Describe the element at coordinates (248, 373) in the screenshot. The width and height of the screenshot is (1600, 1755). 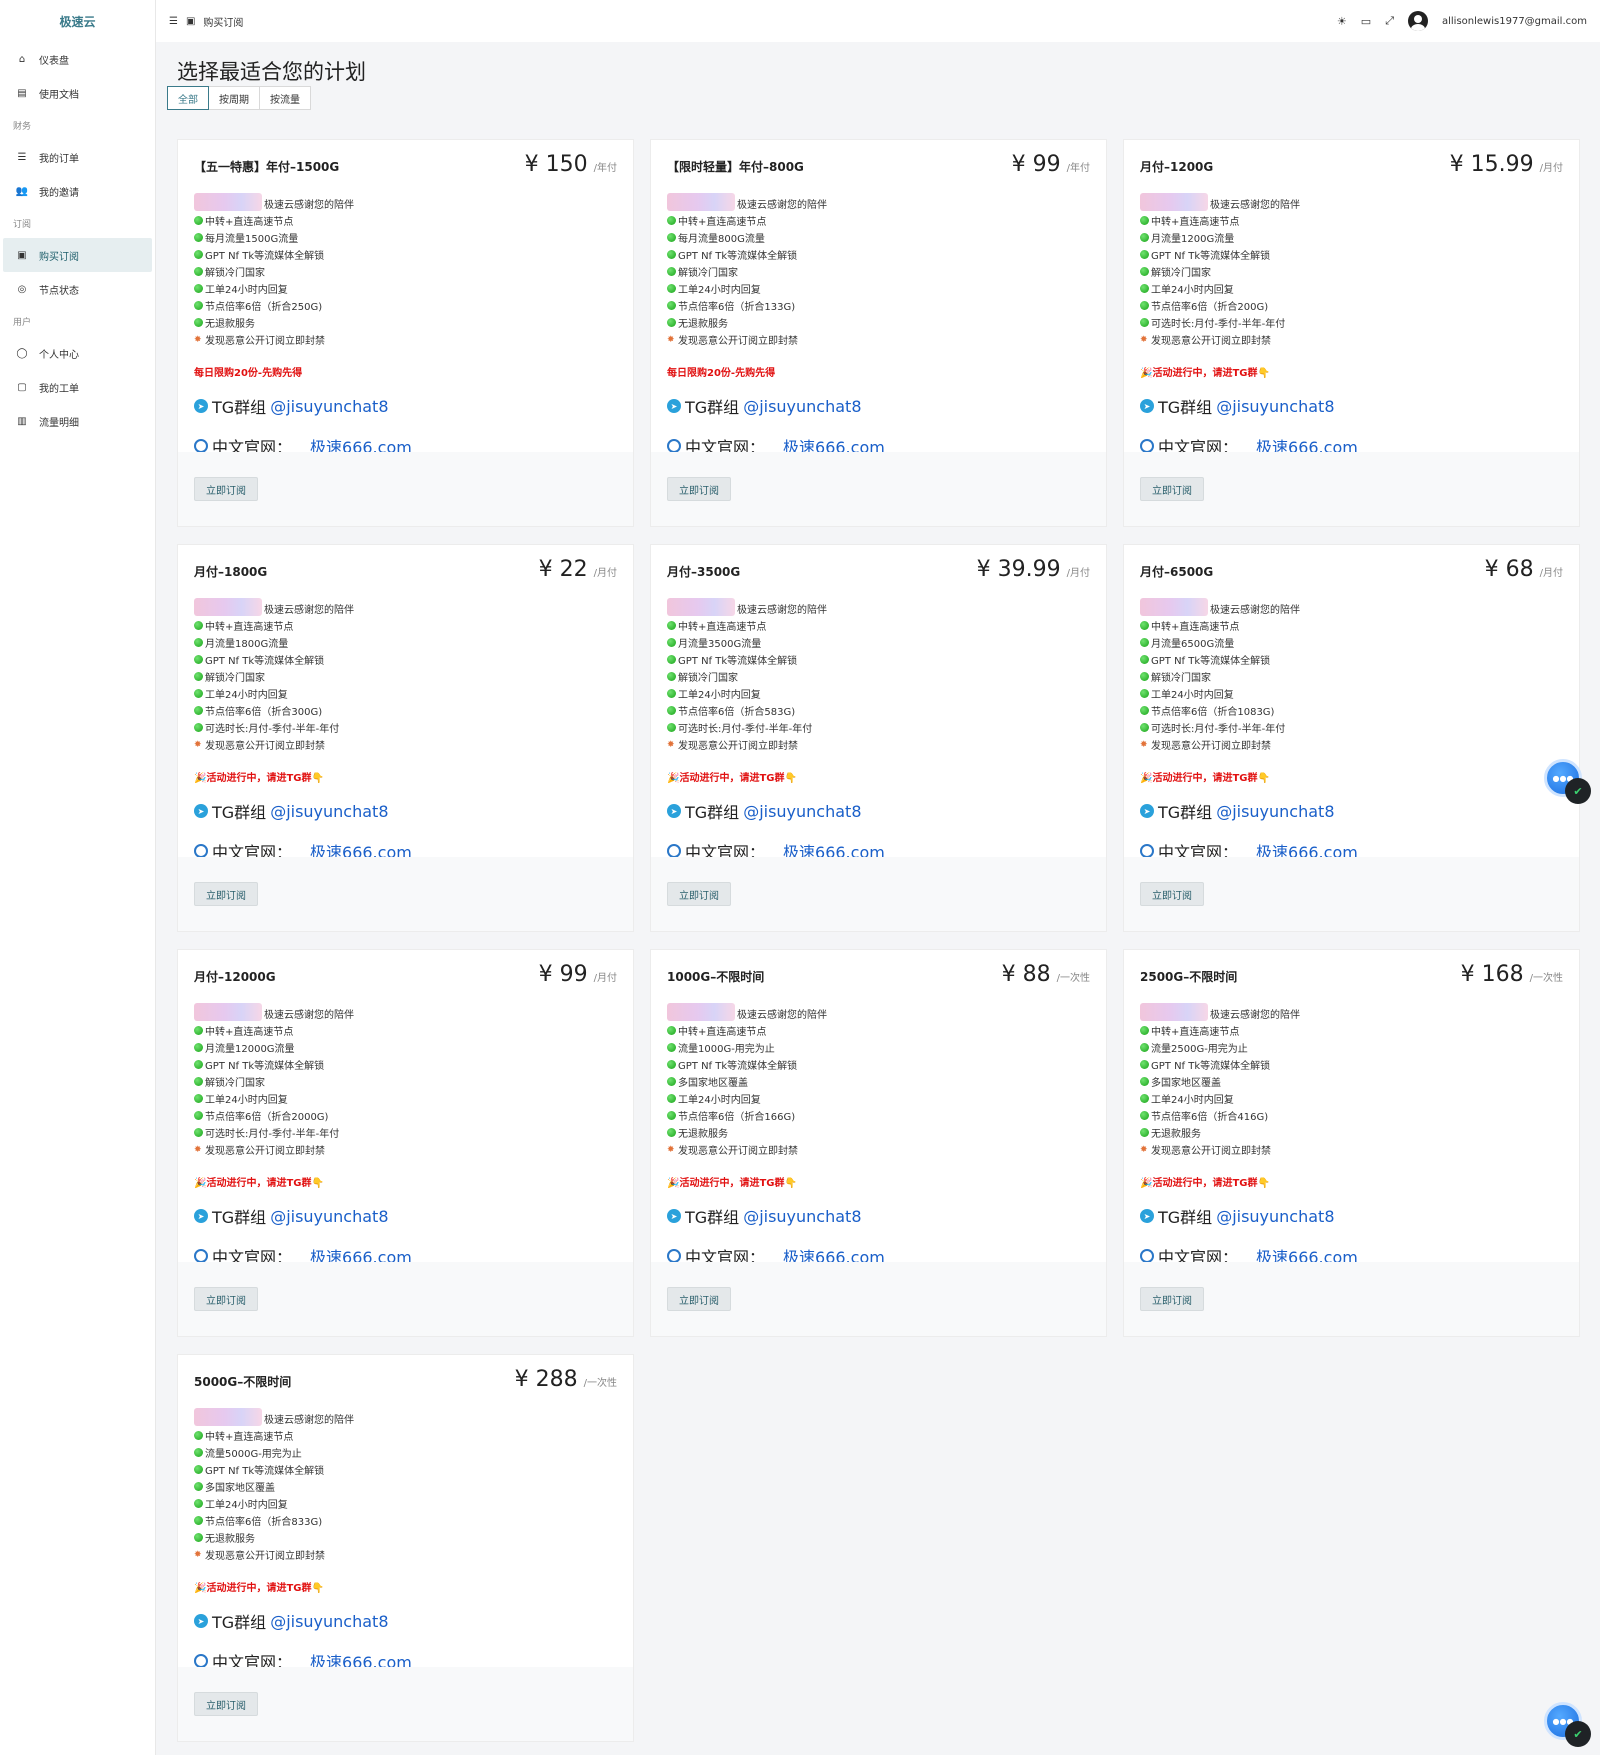
I see `promo-notice-text: 每日限购20份-先购先得` at that location.